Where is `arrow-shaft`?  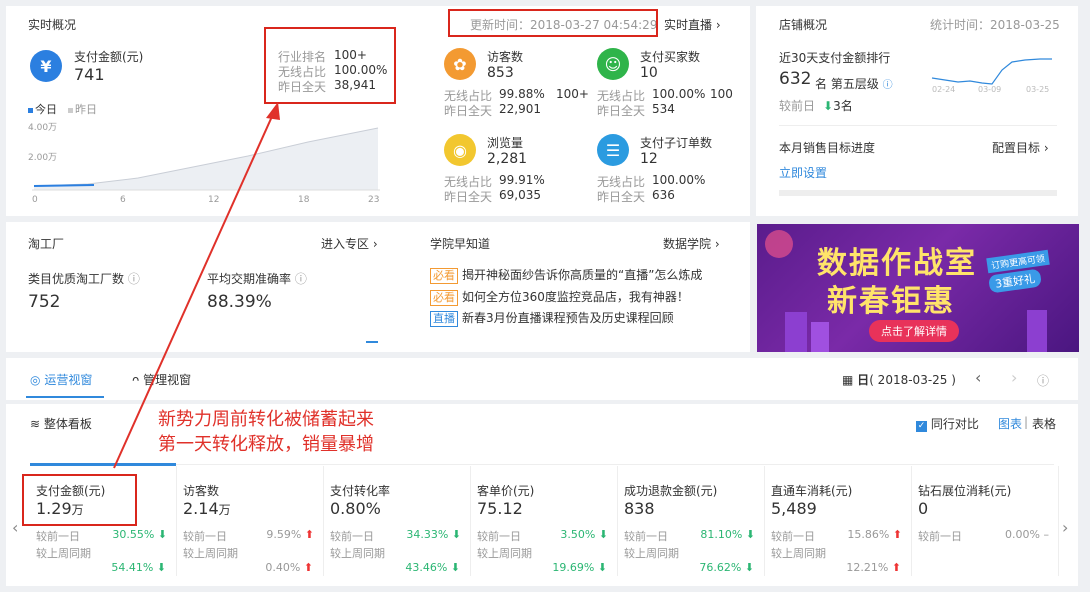 arrow-shaft is located at coordinates (194, 290).